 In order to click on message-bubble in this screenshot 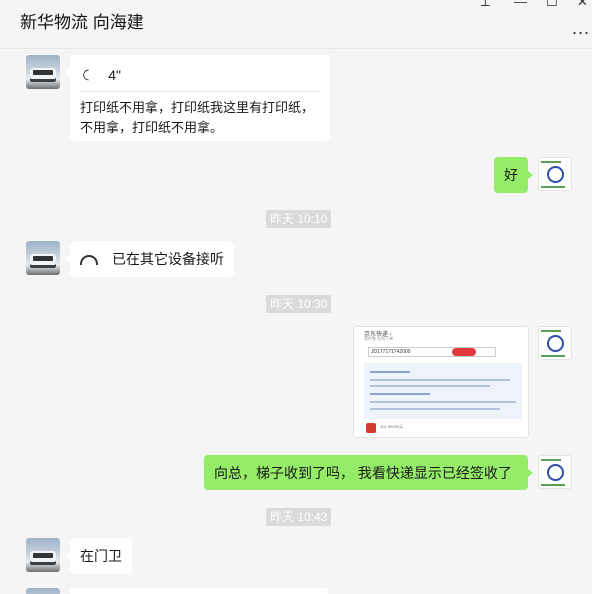, I will do `click(199, 591)`.